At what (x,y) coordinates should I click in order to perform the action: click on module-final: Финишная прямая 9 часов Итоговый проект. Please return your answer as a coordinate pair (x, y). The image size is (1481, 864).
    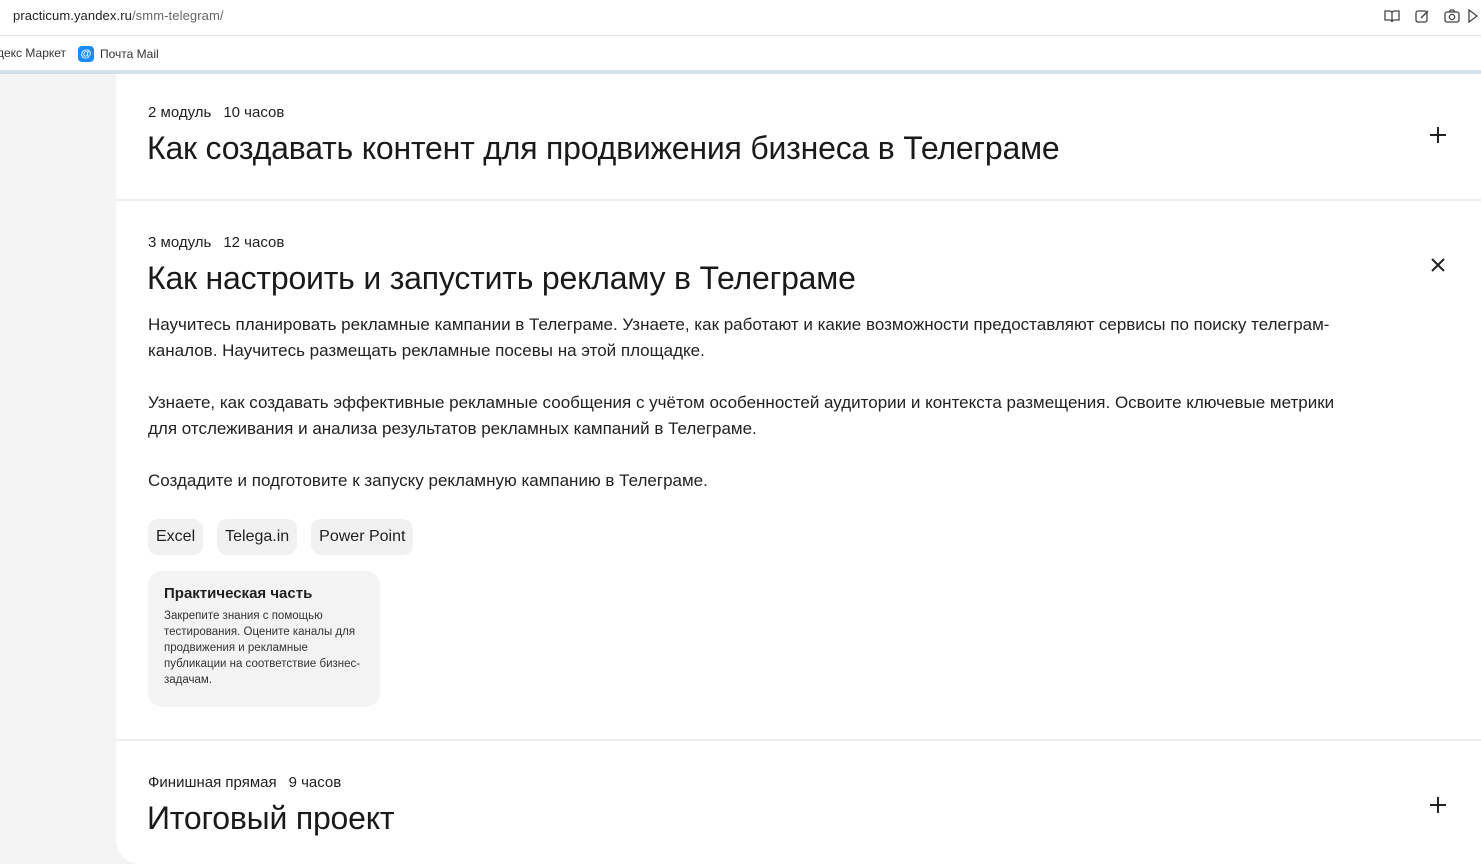
    Looking at the image, I should click on (798, 802).